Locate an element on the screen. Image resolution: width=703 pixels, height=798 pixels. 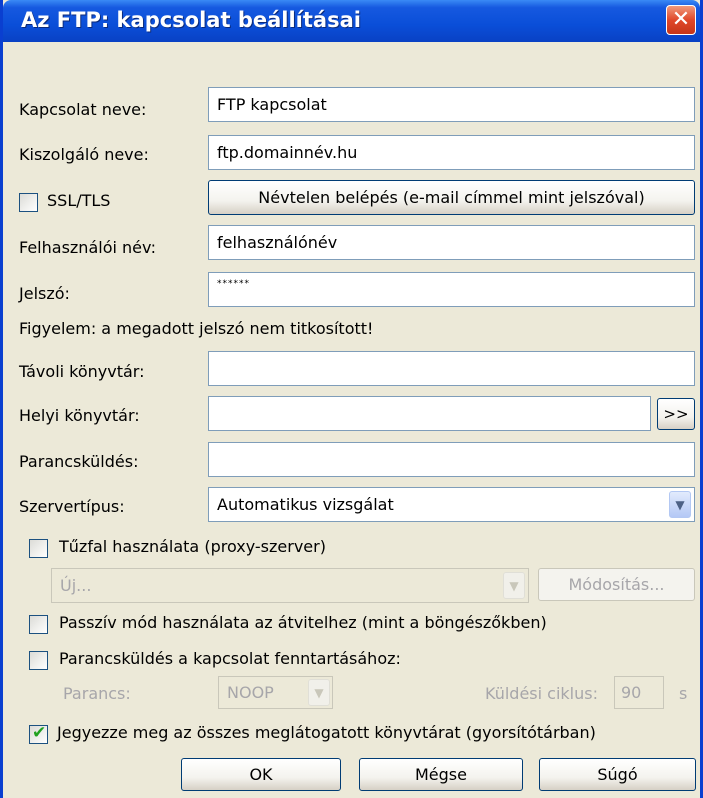
send-interval-field: 90 is located at coordinates (639, 692).